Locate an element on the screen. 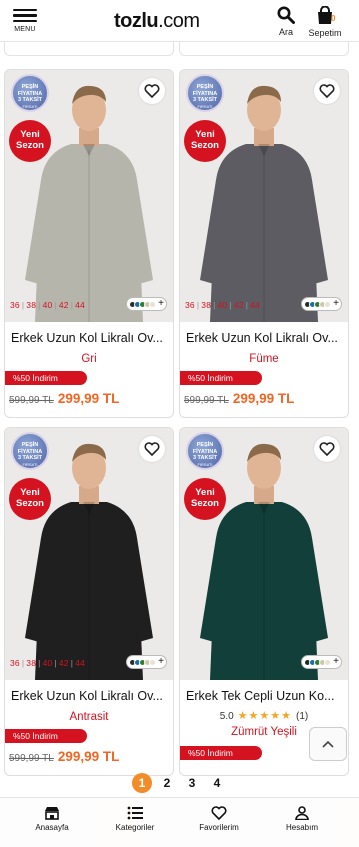 This screenshot has width=359, height=847. menu-label: MENU is located at coordinates (25, 30).